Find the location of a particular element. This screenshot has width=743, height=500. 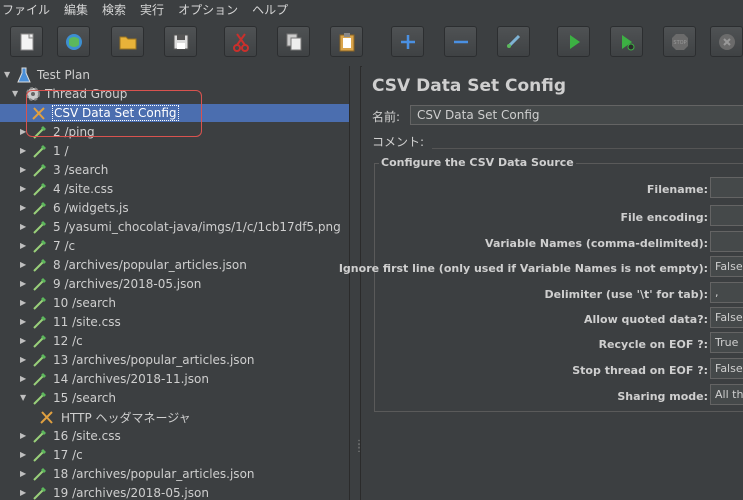

save-button is located at coordinates (180, 41).